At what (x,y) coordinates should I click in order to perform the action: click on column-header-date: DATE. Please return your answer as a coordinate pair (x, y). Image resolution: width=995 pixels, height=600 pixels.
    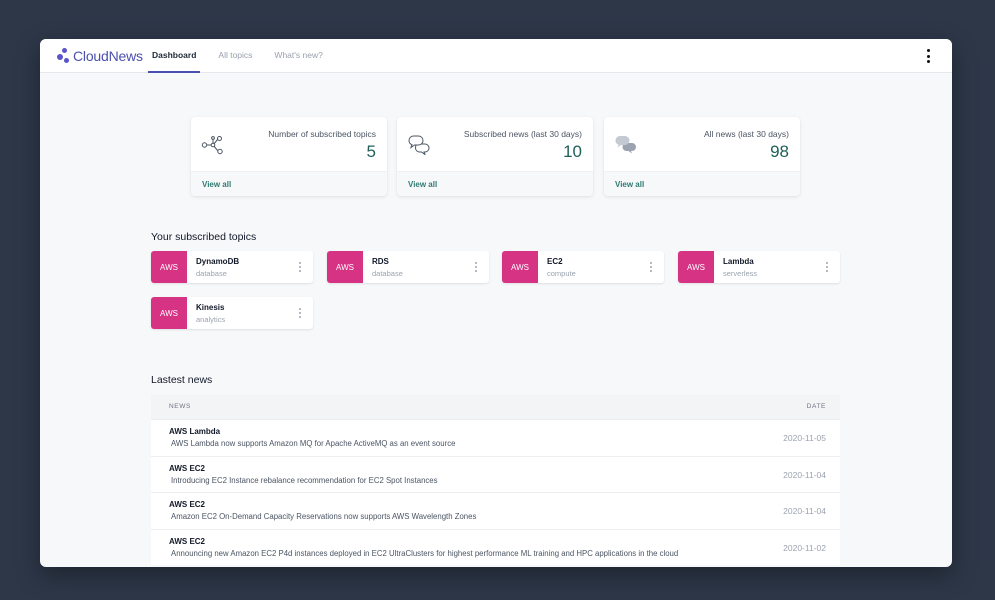
    Looking at the image, I should click on (816, 406).